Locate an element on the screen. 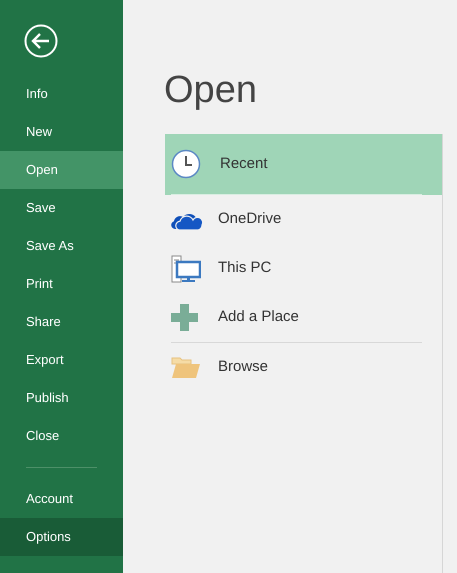  page-title: Open is located at coordinates (211, 90).